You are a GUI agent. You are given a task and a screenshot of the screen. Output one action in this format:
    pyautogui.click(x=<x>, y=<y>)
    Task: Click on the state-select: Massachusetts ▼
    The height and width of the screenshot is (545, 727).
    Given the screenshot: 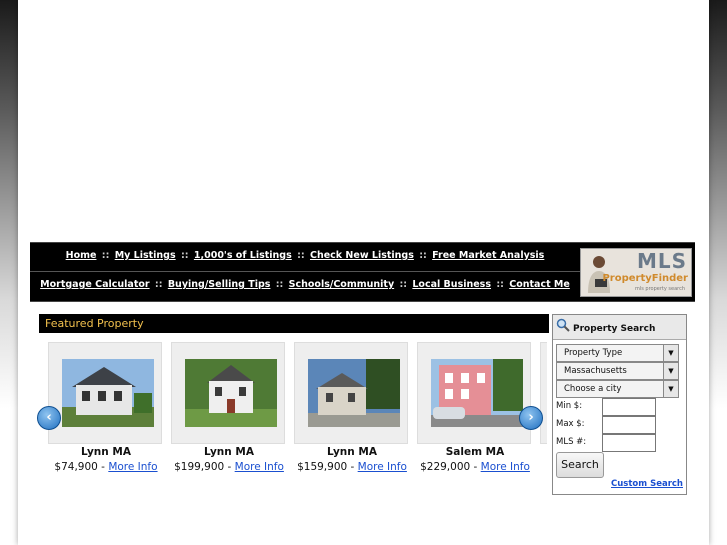 What is the action you would take?
    pyautogui.click(x=617, y=371)
    